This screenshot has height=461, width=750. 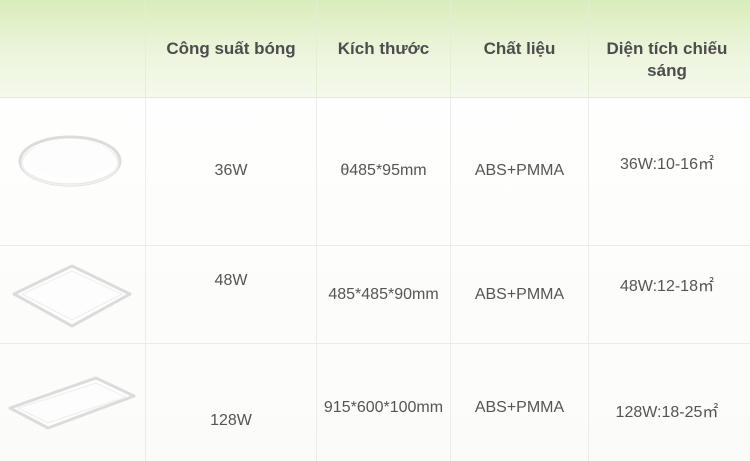 What do you see at coordinates (667, 59) in the screenshot?
I see `header-area: Diện tích chiếu sáng` at bounding box center [667, 59].